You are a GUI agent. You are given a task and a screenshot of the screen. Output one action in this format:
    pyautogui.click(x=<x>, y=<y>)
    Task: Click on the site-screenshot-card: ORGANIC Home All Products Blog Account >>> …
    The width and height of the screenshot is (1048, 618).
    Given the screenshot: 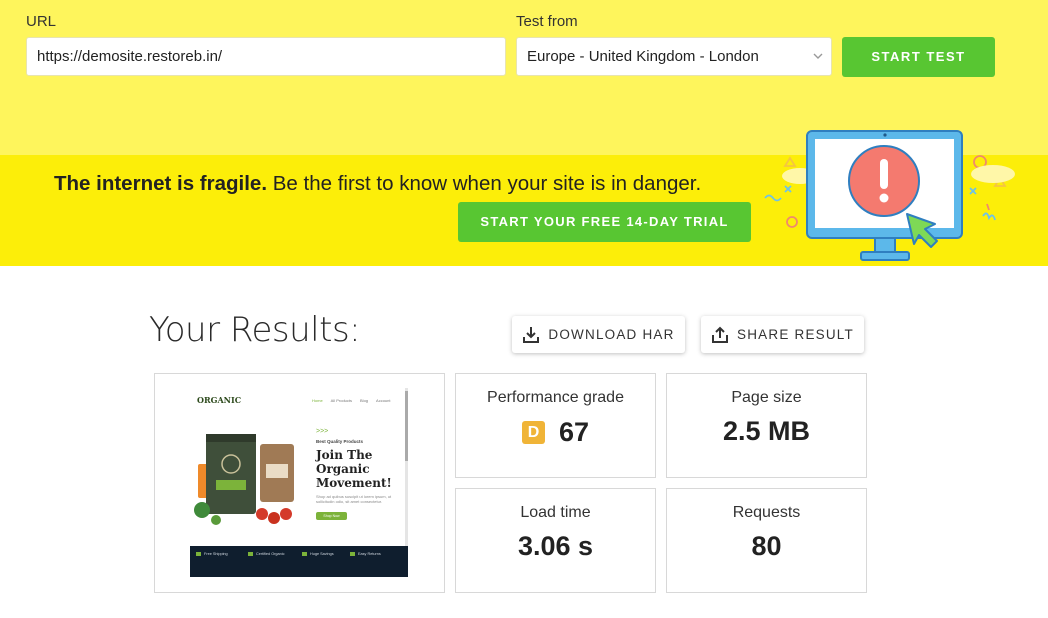 What is the action you would take?
    pyautogui.click(x=299, y=483)
    